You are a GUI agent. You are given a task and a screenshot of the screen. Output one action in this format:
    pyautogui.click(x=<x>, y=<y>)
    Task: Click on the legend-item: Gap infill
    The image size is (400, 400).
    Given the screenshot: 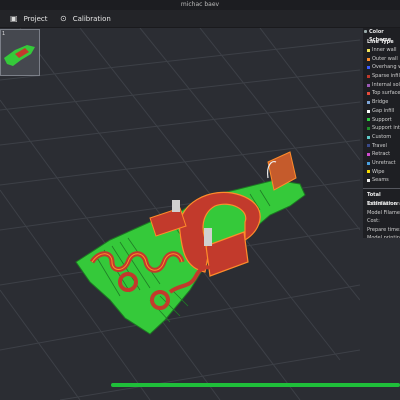 What is the action you would take?
    pyautogui.click(x=381, y=111)
    